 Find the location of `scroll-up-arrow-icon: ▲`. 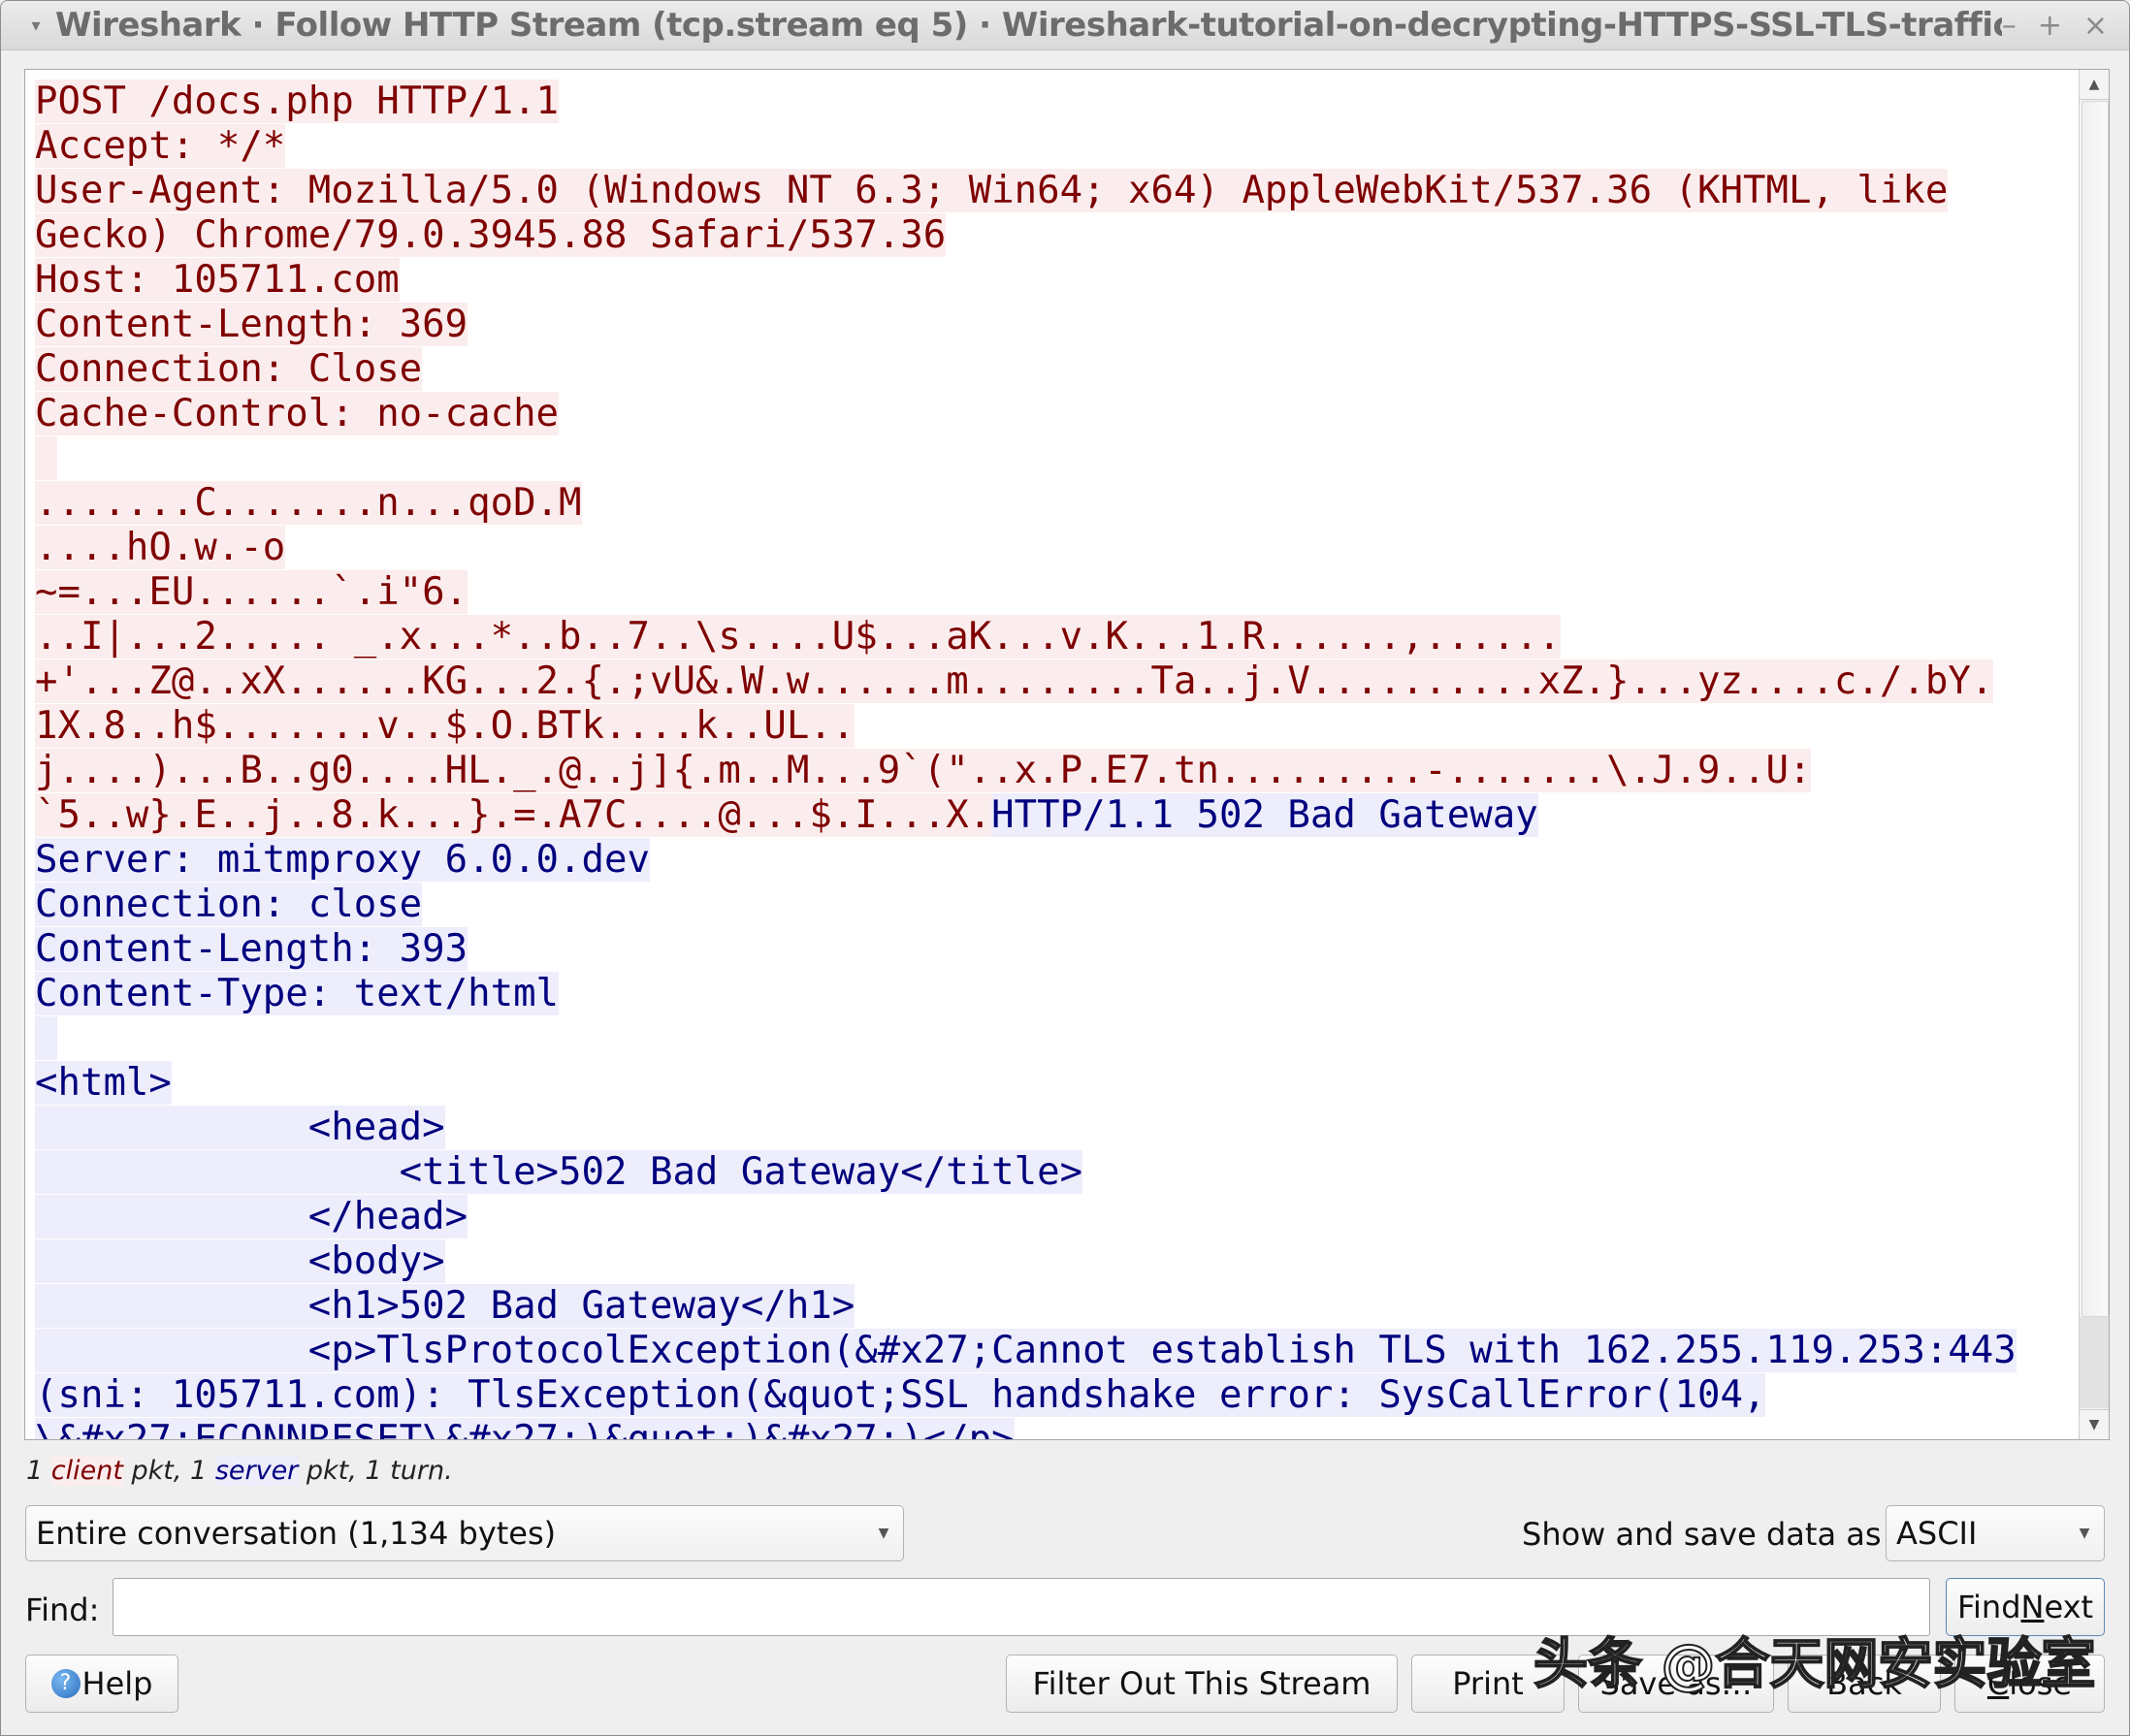

scroll-up-arrow-icon: ▲ is located at coordinates (2094, 85).